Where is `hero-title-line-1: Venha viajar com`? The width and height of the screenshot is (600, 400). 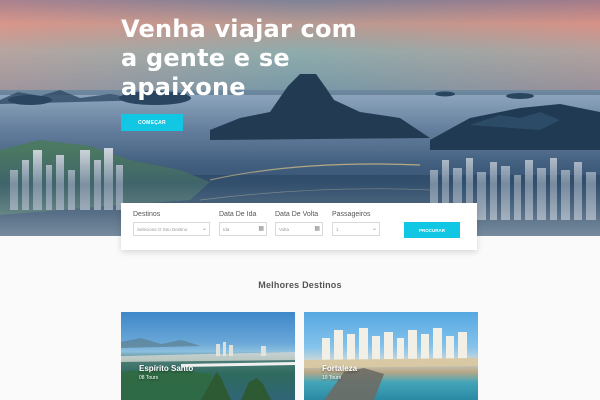 hero-title-line-1: Venha viajar com is located at coordinates (239, 29).